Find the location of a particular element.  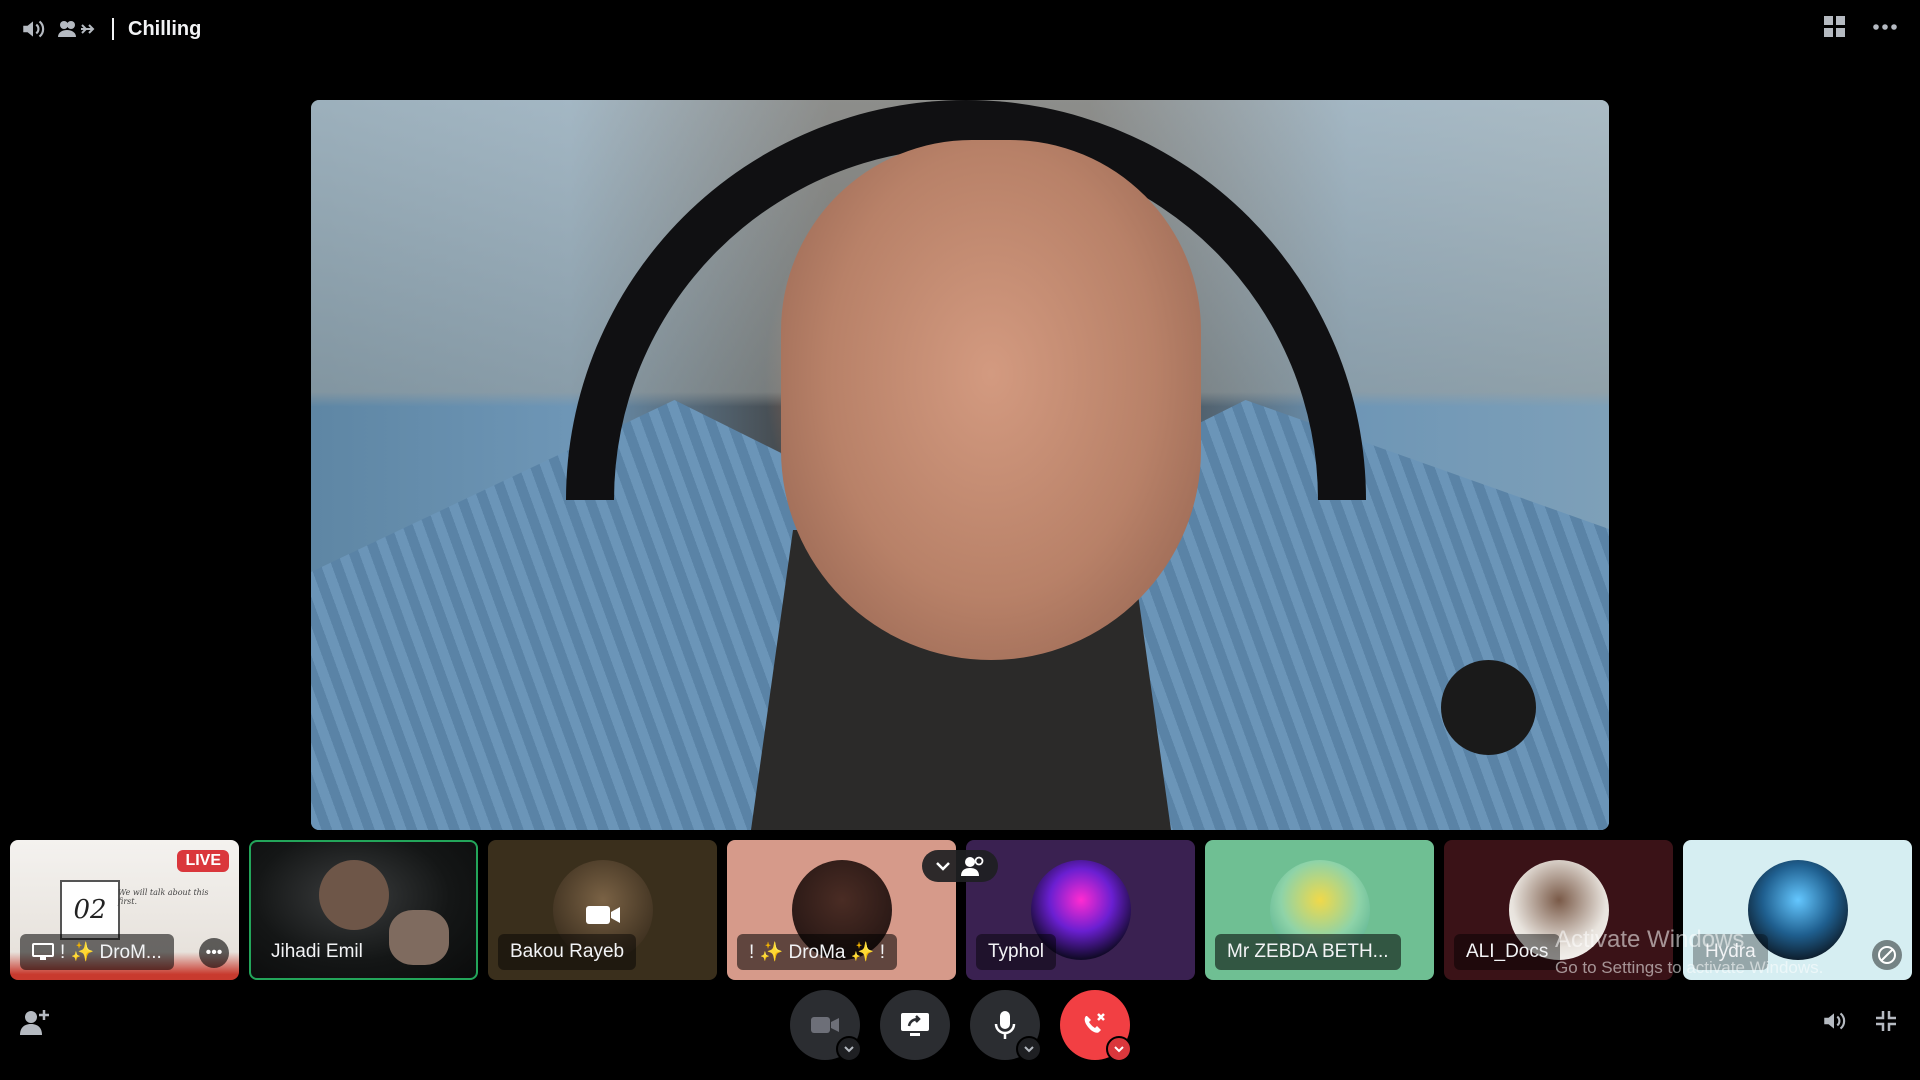

participant-video is located at coordinates (354, 895).